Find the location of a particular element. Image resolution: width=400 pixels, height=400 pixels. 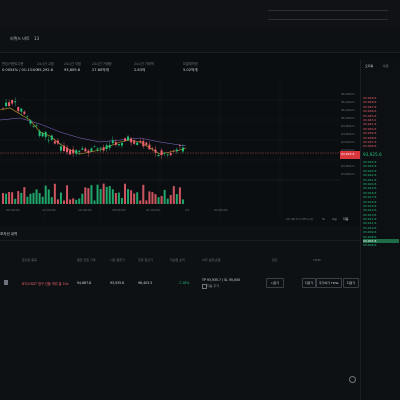

tab-item-1: 13 is located at coordinates (36, 38).